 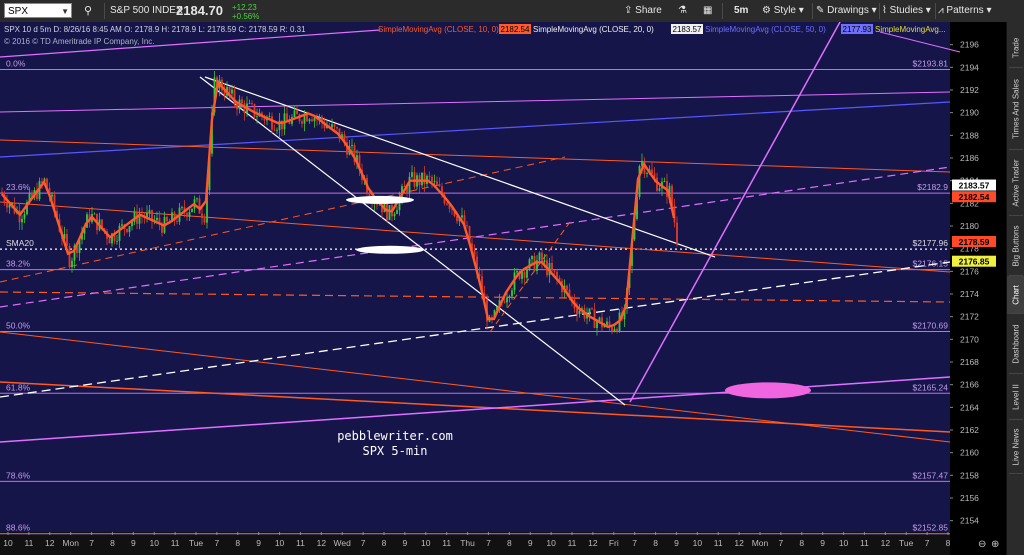 I want to click on side-tab-trade: Trade, so click(x=1015, y=48).